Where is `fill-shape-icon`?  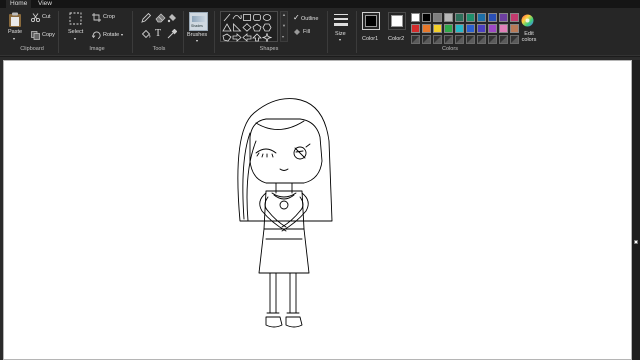
fill-shape-icon is located at coordinates (297, 32).